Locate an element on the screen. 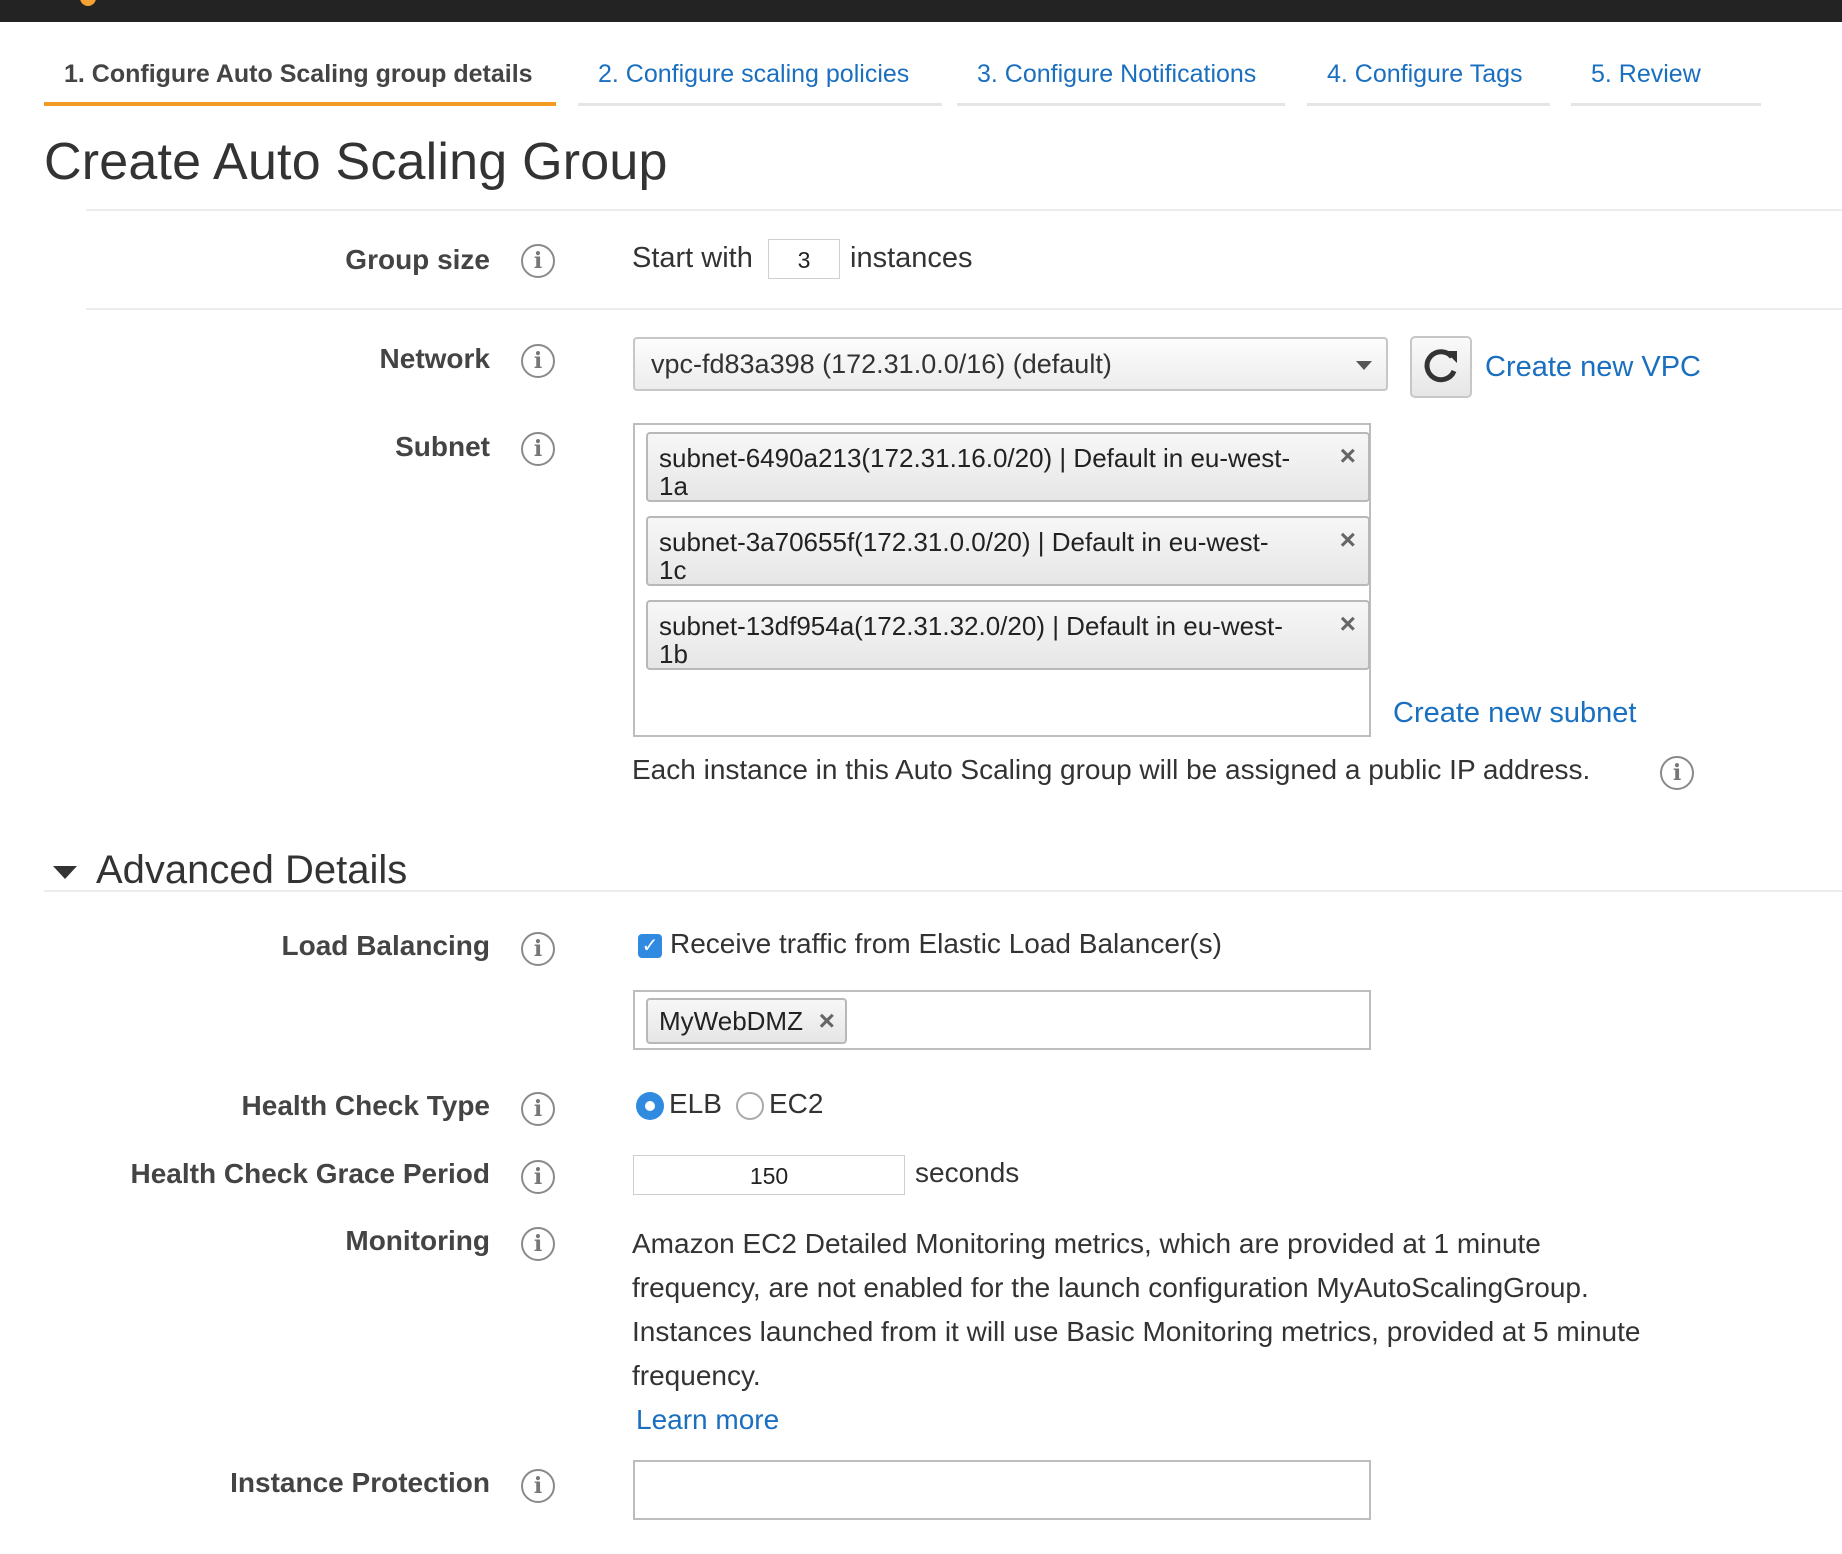 This screenshot has width=1842, height=1554. load-balancer-chip: MyWebDMZ × is located at coordinates (746, 1021).